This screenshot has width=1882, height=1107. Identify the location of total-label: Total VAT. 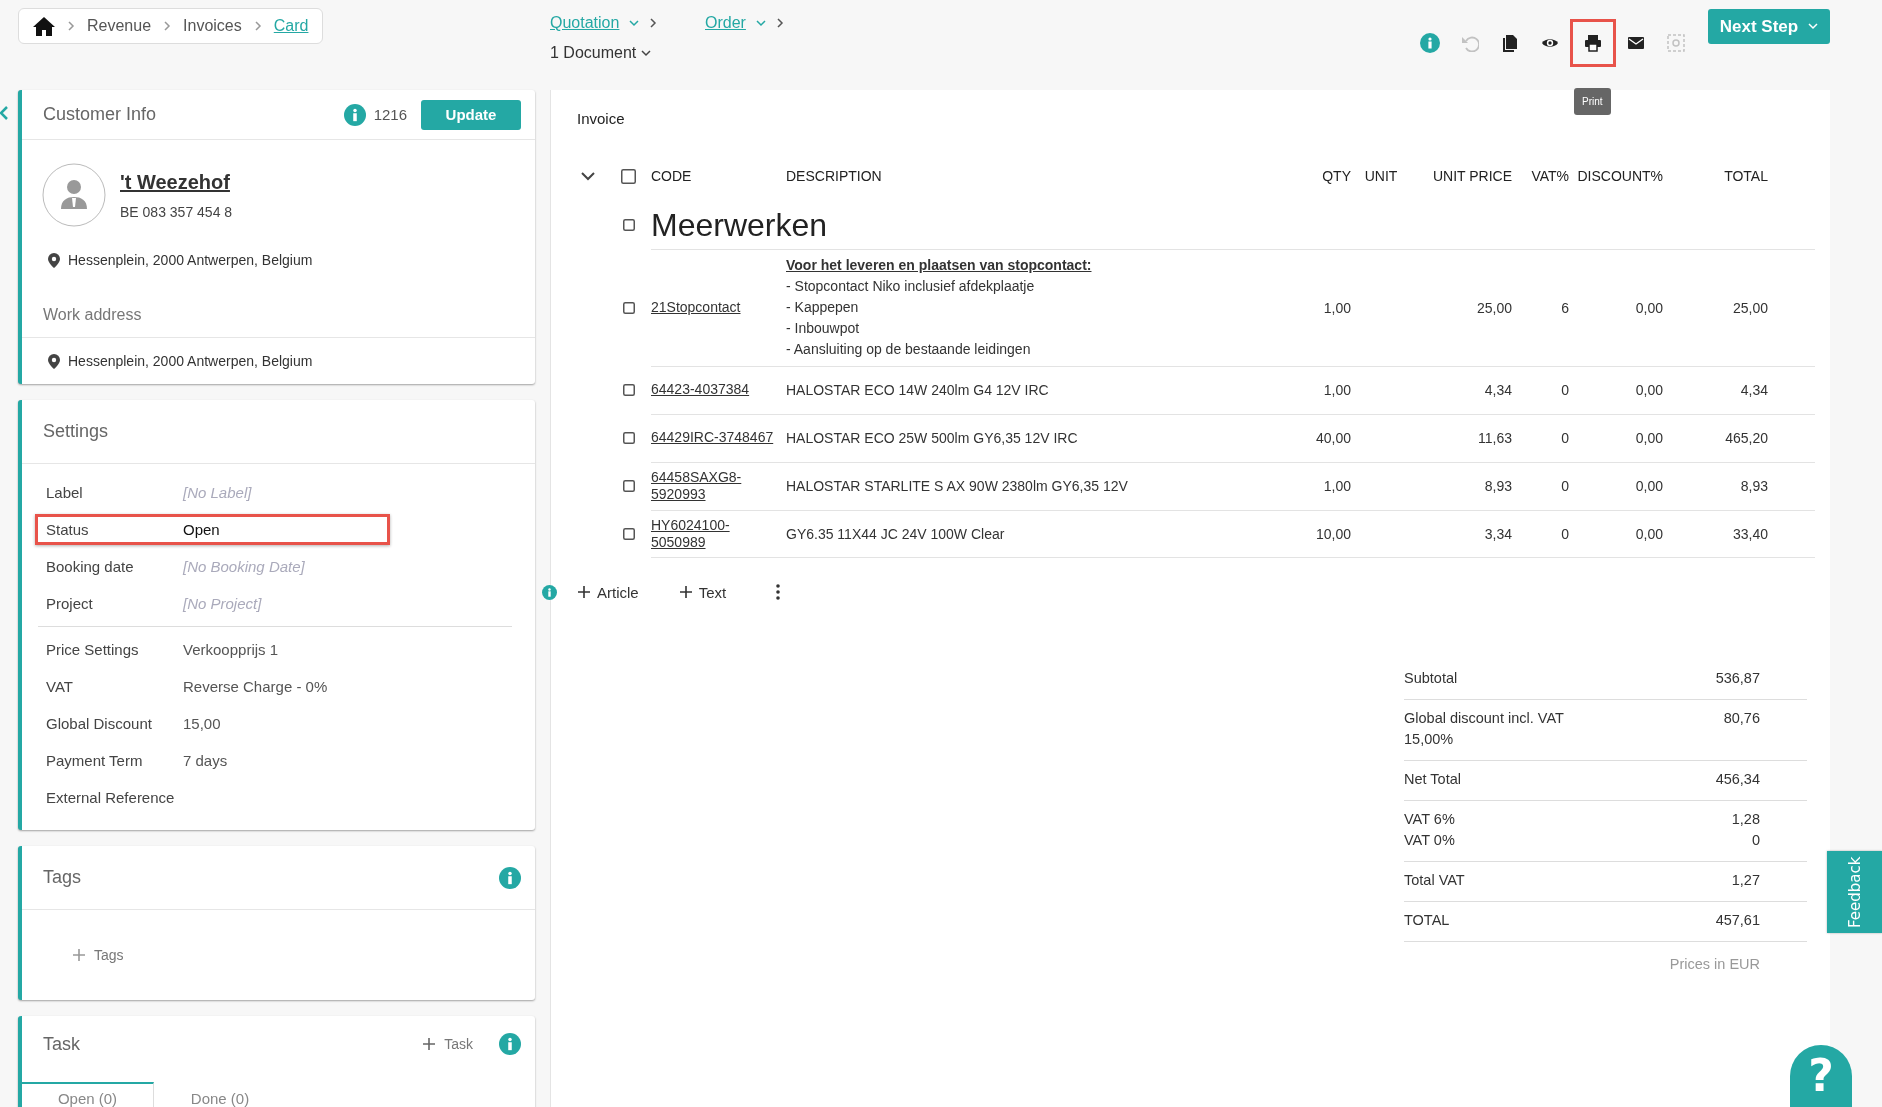
(1434, 880).